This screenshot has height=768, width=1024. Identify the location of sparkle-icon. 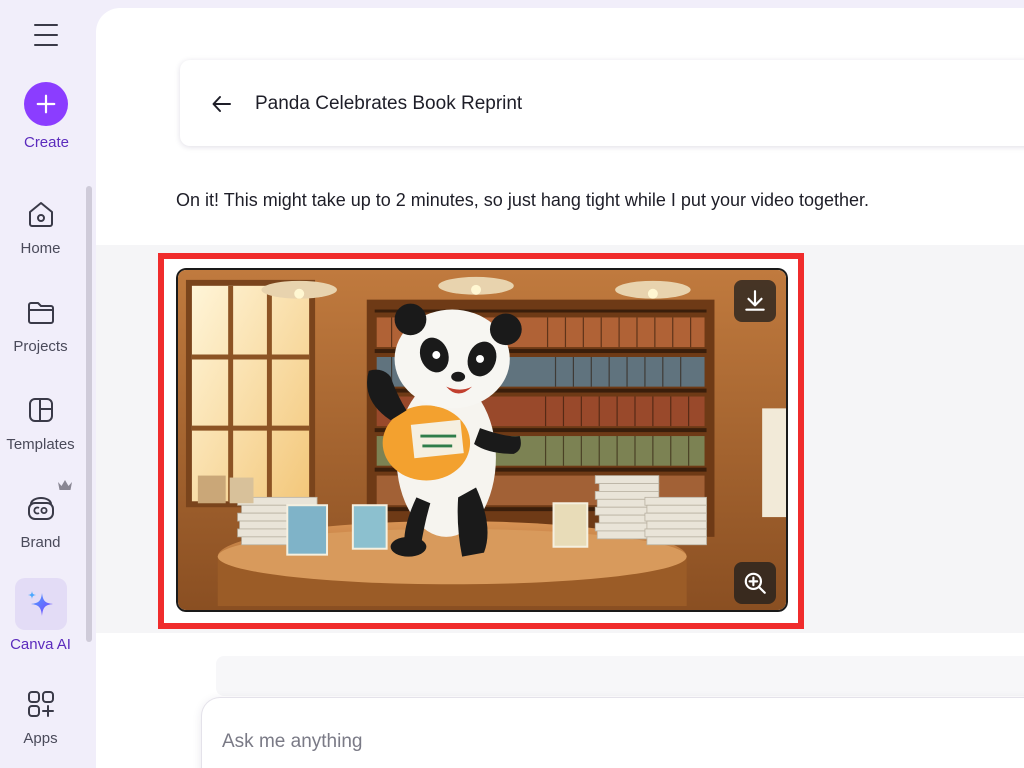
(40, 603).